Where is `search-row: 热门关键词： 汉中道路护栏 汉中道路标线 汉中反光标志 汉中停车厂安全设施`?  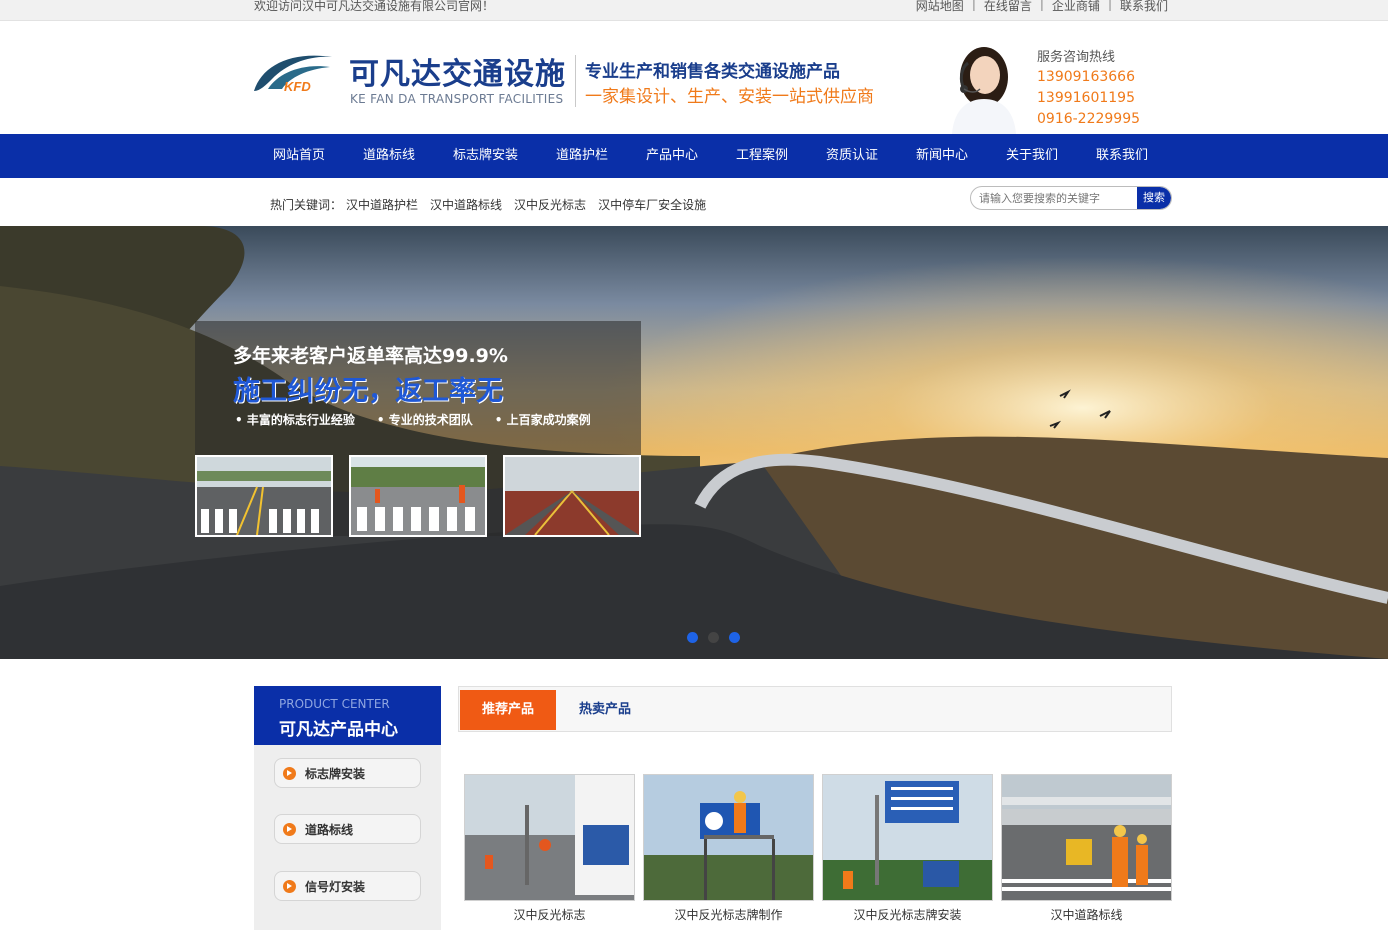
search-row: 热门关键词： 汉中道路护栏 汉中道路标线 汉中反光标志 汉中停车厂安全设施 is located at coordinates (694, 202).